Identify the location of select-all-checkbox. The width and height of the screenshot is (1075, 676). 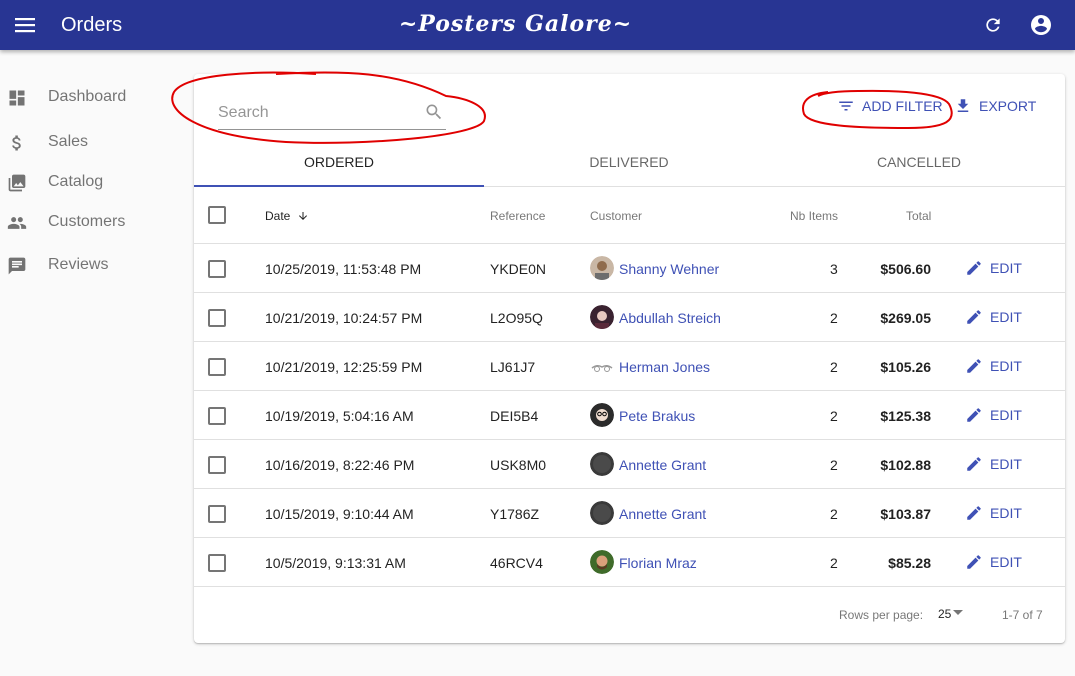
(217, 215).